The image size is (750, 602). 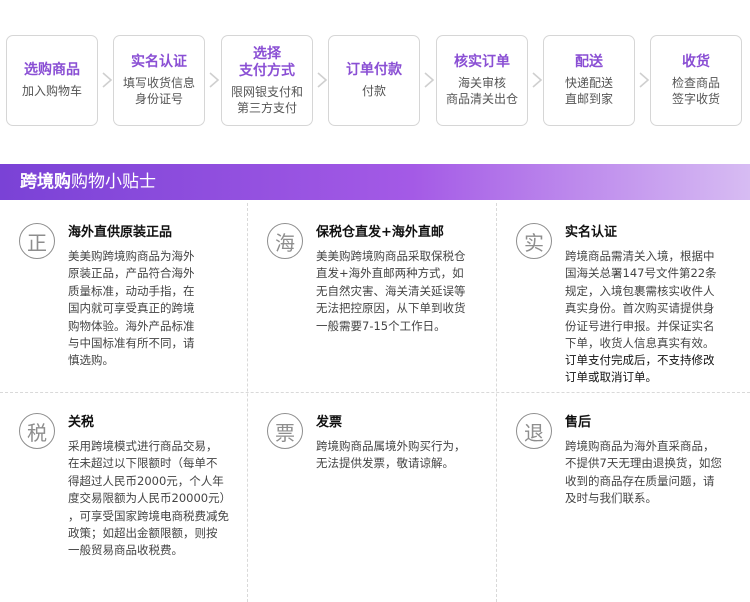 I want to click on step-desc: 海关审核 商品清关出仓, so click(x=481, y=91).